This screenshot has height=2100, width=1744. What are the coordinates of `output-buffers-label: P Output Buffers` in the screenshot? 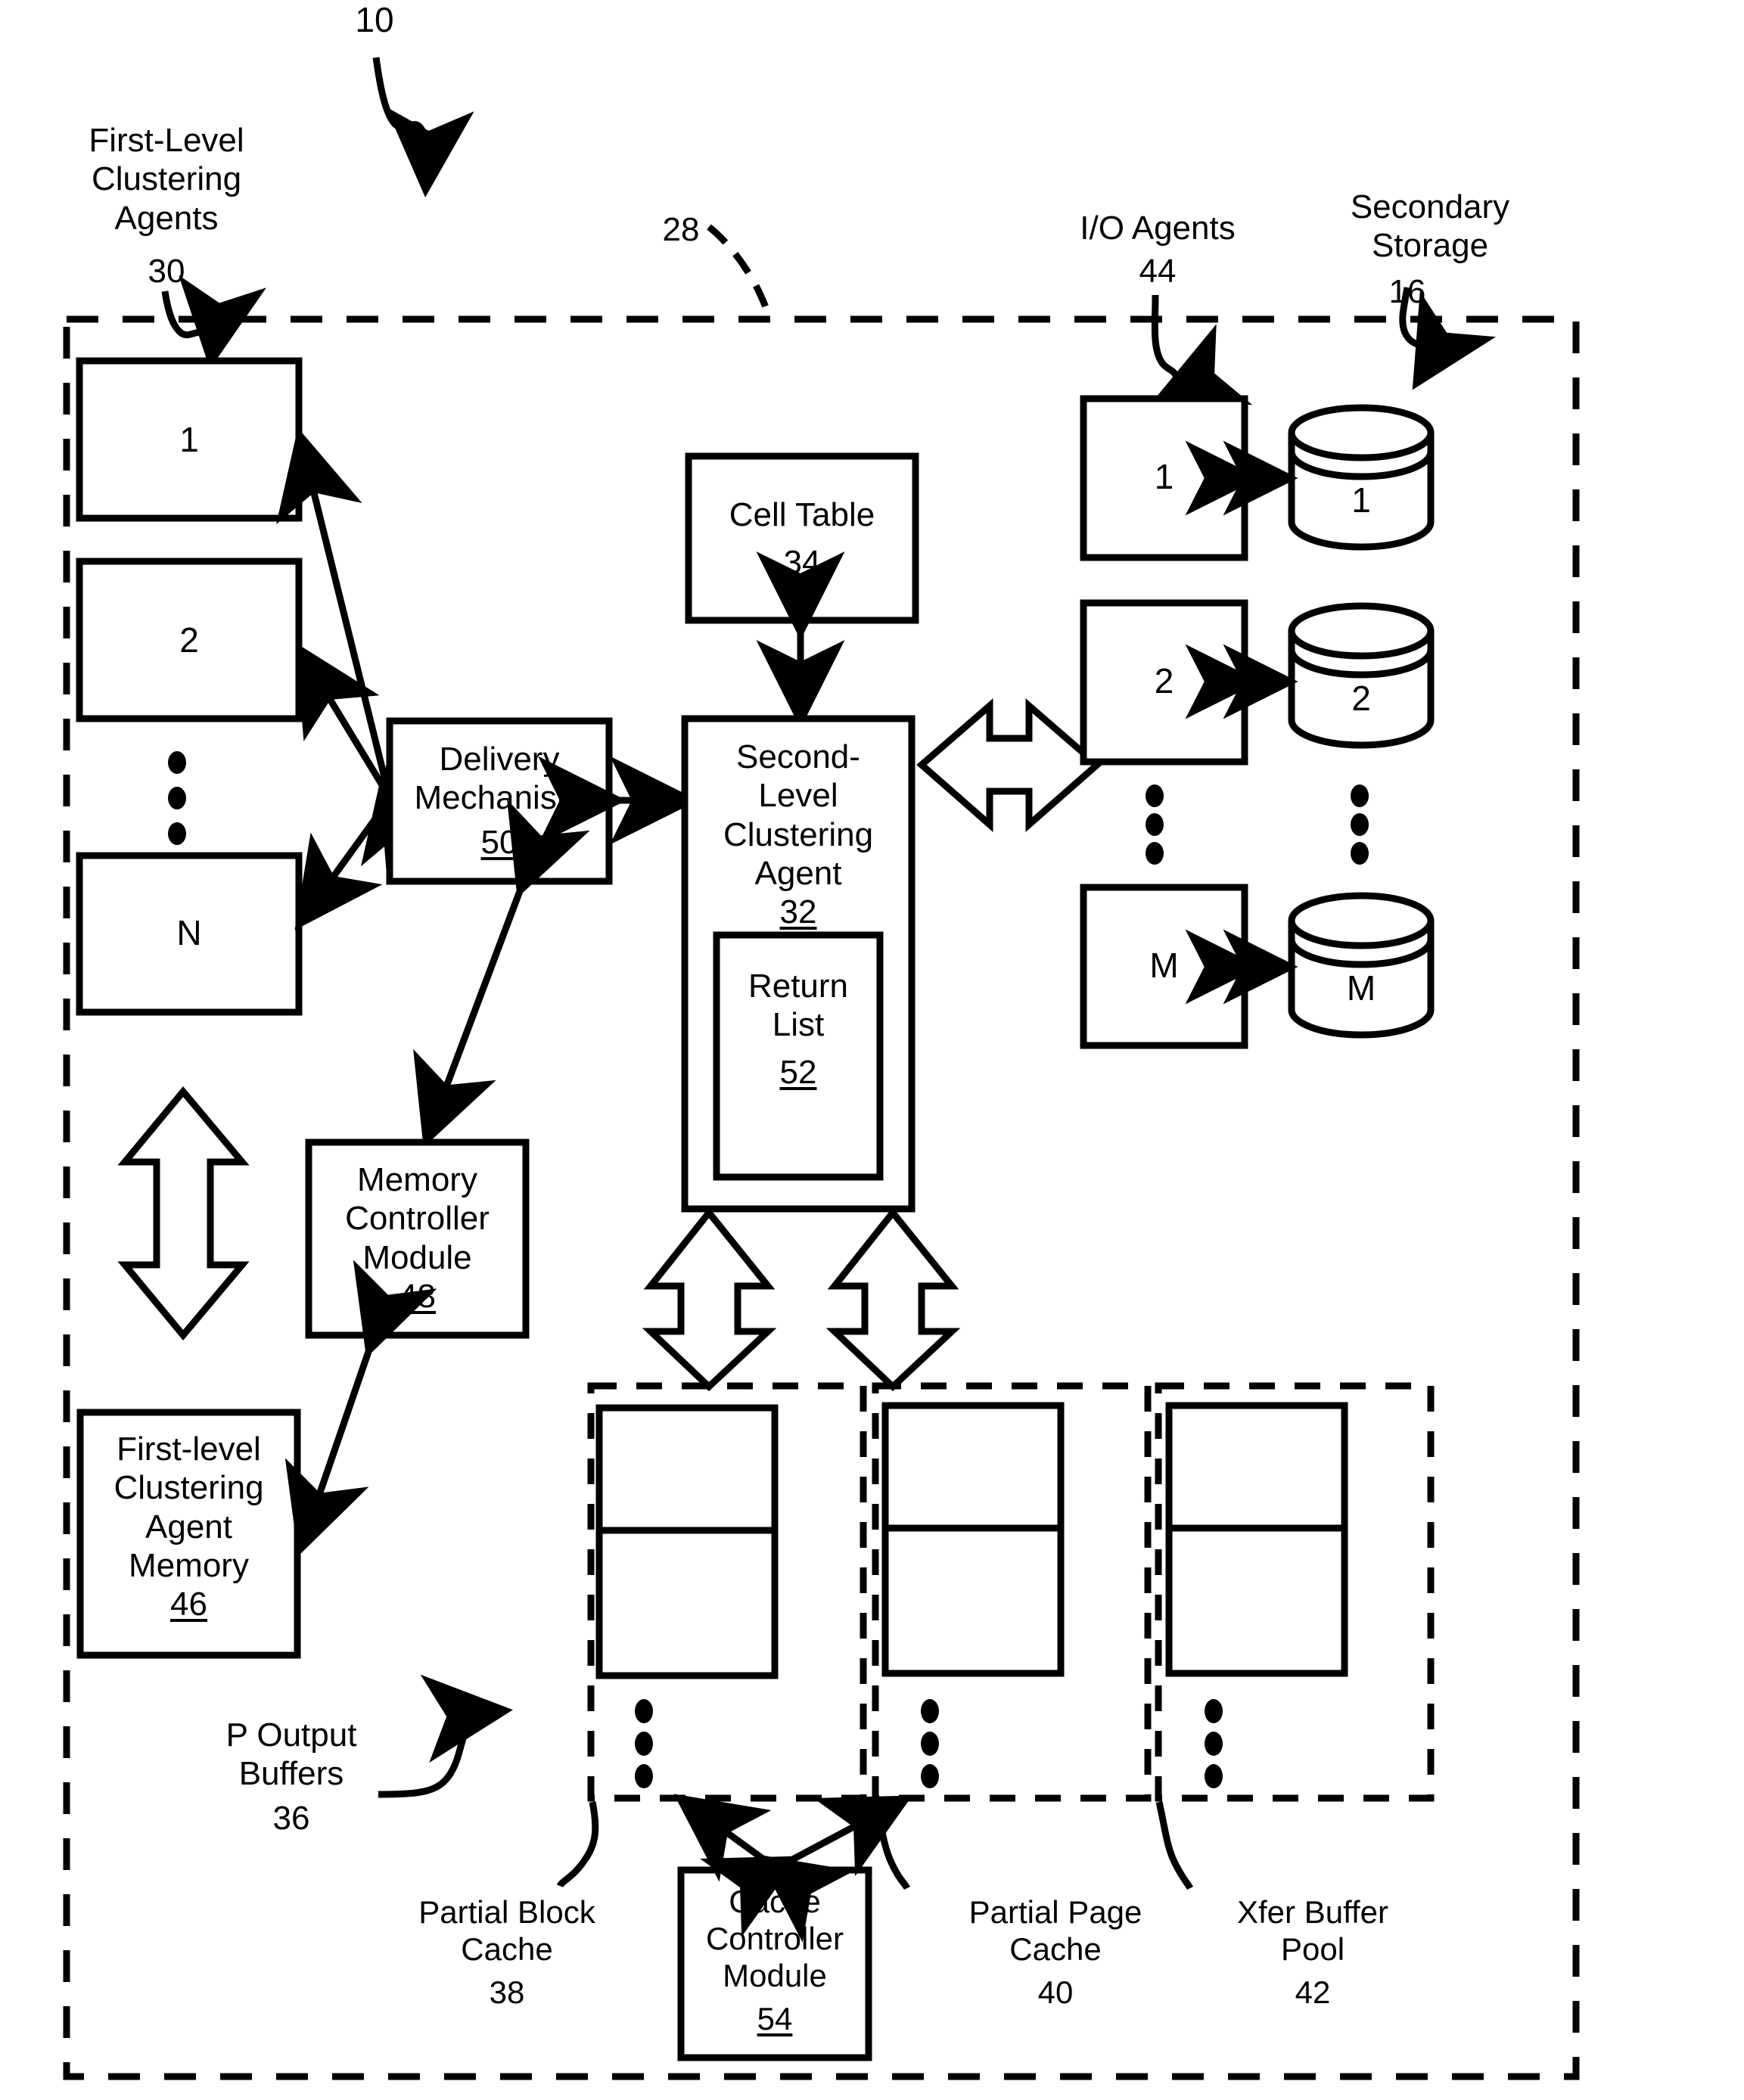 It's located at (291, 1754).